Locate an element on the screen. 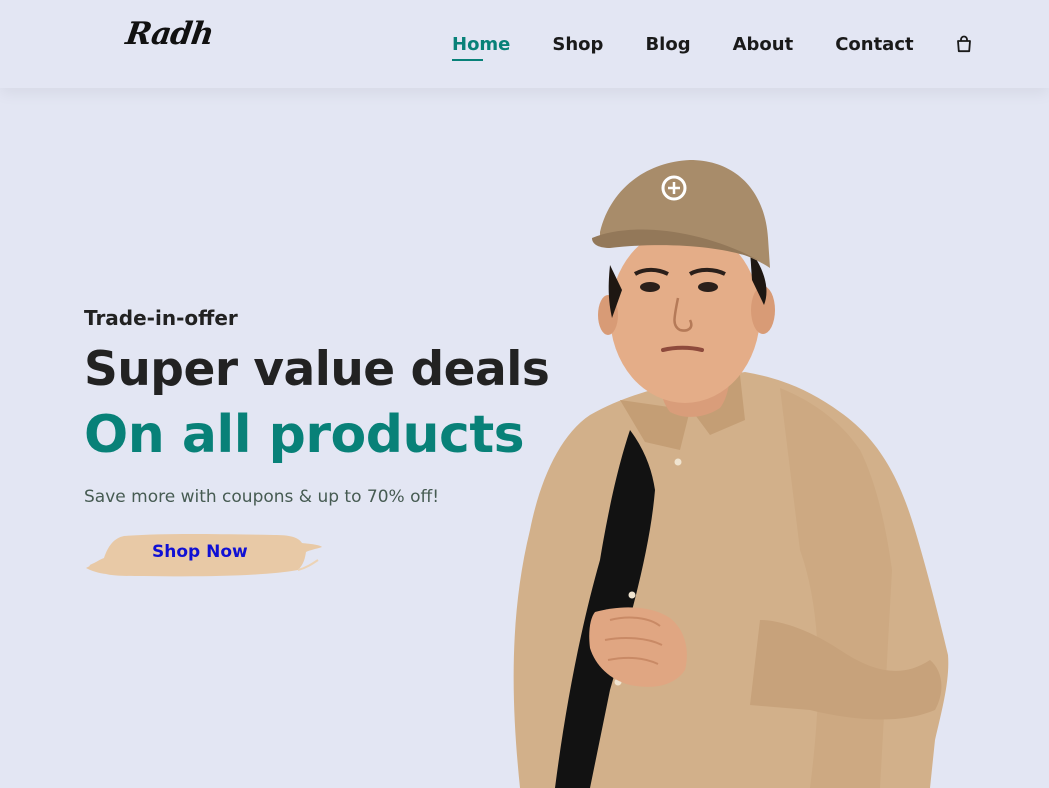 Image resolution: width=1049 pixels, height=788 pixels. shop-now-button: Shop Now is located at coordinates (204, 555).